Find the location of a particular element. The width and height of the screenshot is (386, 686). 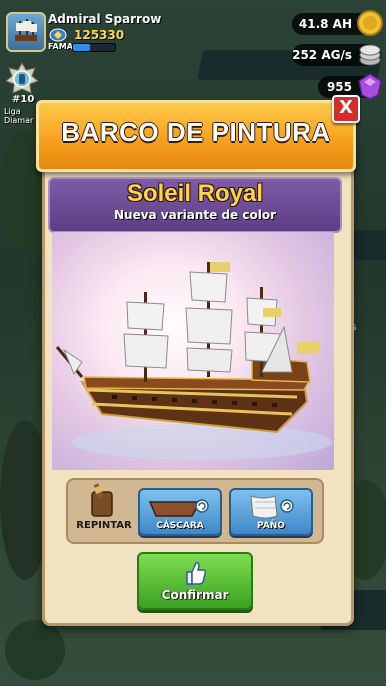

fame-progress-fill is located at coordinates (81, 47).